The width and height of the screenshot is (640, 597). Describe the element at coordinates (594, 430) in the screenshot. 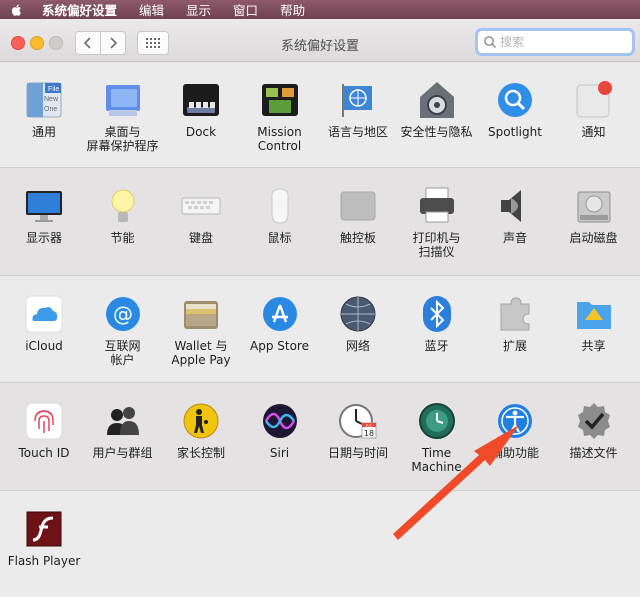

I see `pane-profiles: 描述文件` at that location.